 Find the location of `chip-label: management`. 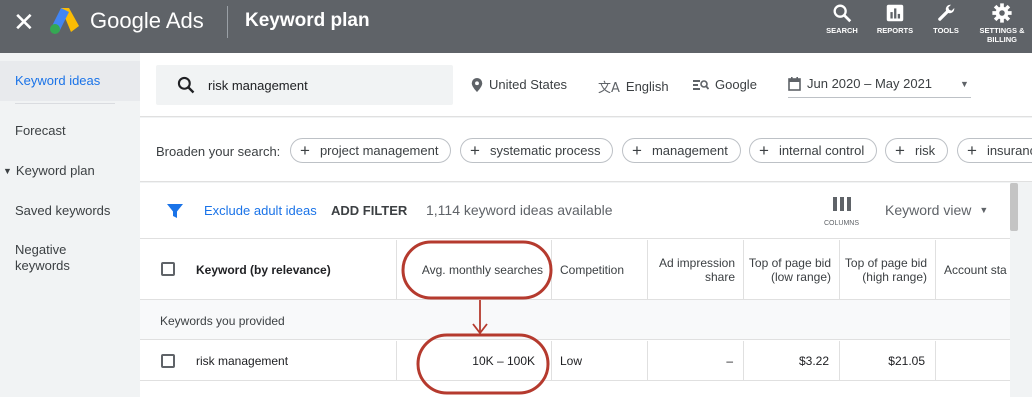

chip-label: management is located at coordinates (689, 150).